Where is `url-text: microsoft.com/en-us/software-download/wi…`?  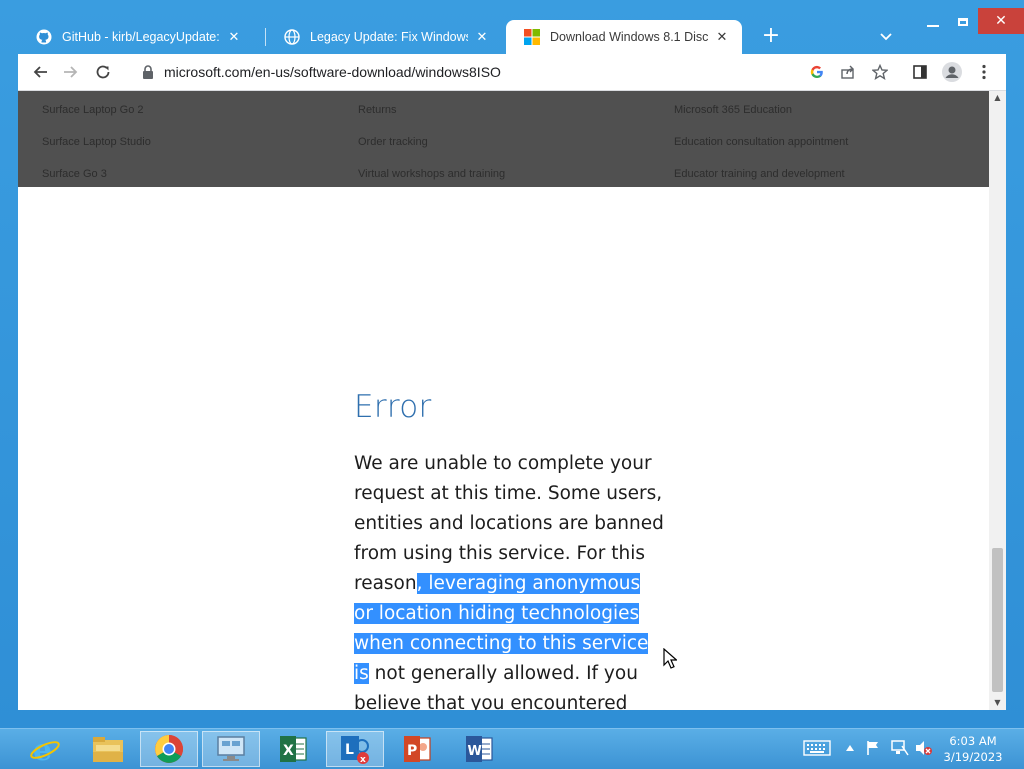
url-text: microsoft.com/en-us/software-download/wi… is located at coordinates (332, 72).